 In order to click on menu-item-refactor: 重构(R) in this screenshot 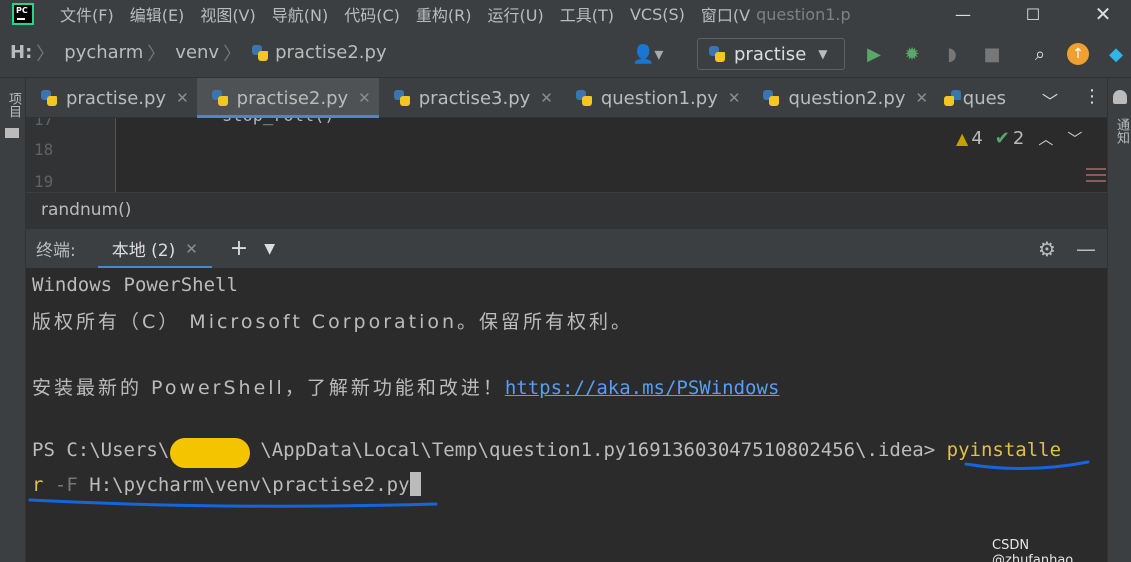, I will do `click(444, 14)`.